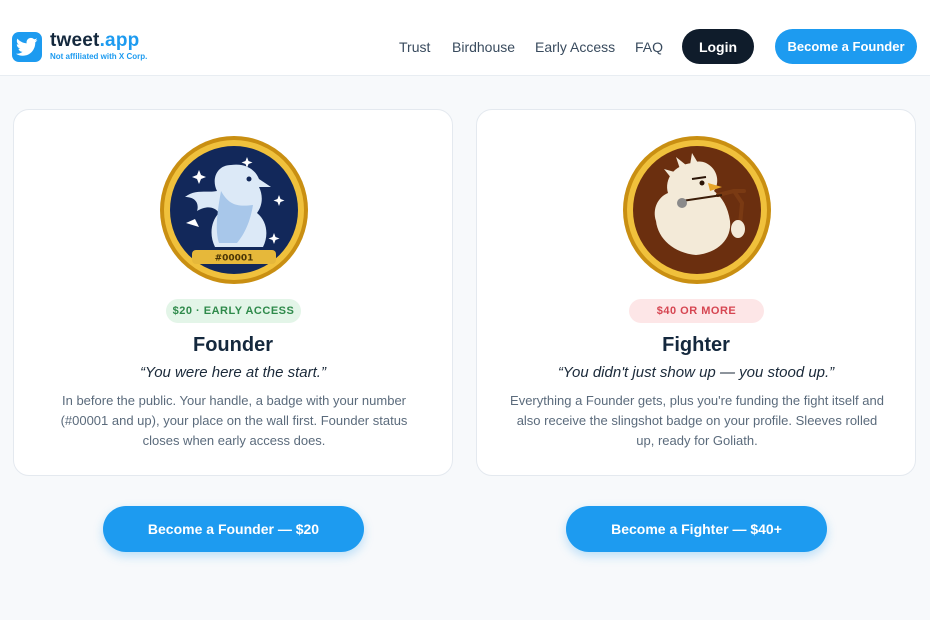 The image size is (930, 620). I want to click on slingshot-bird-badge-icon, so click(697, 210).